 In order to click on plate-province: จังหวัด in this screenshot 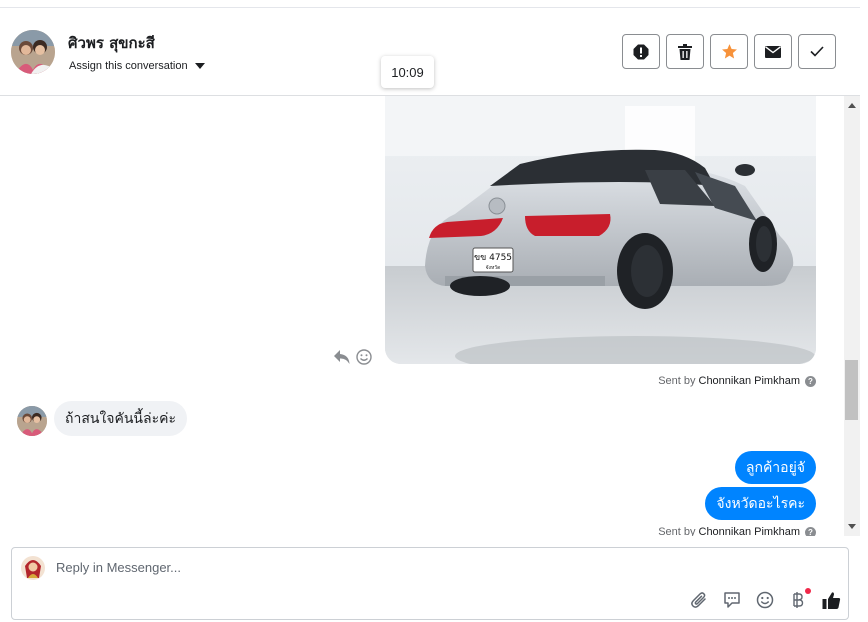, I will do `click(493, 268)`.